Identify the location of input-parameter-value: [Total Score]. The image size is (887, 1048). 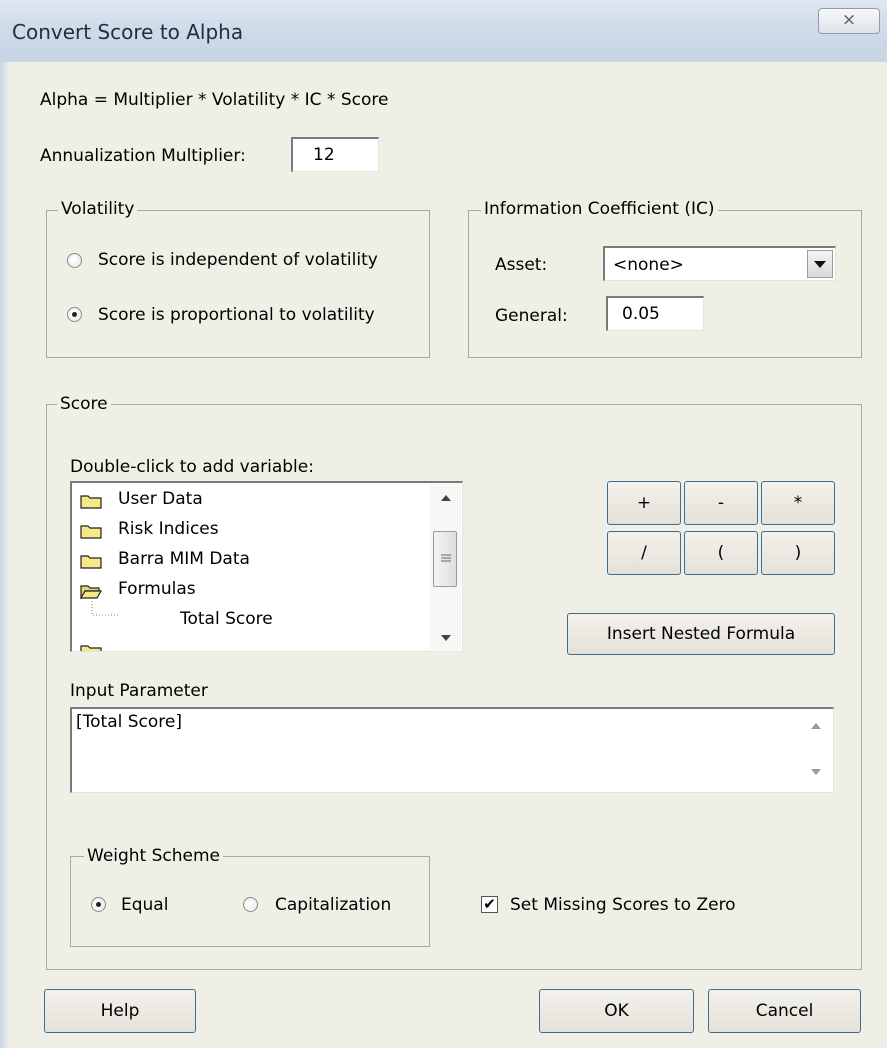
(129, 722).